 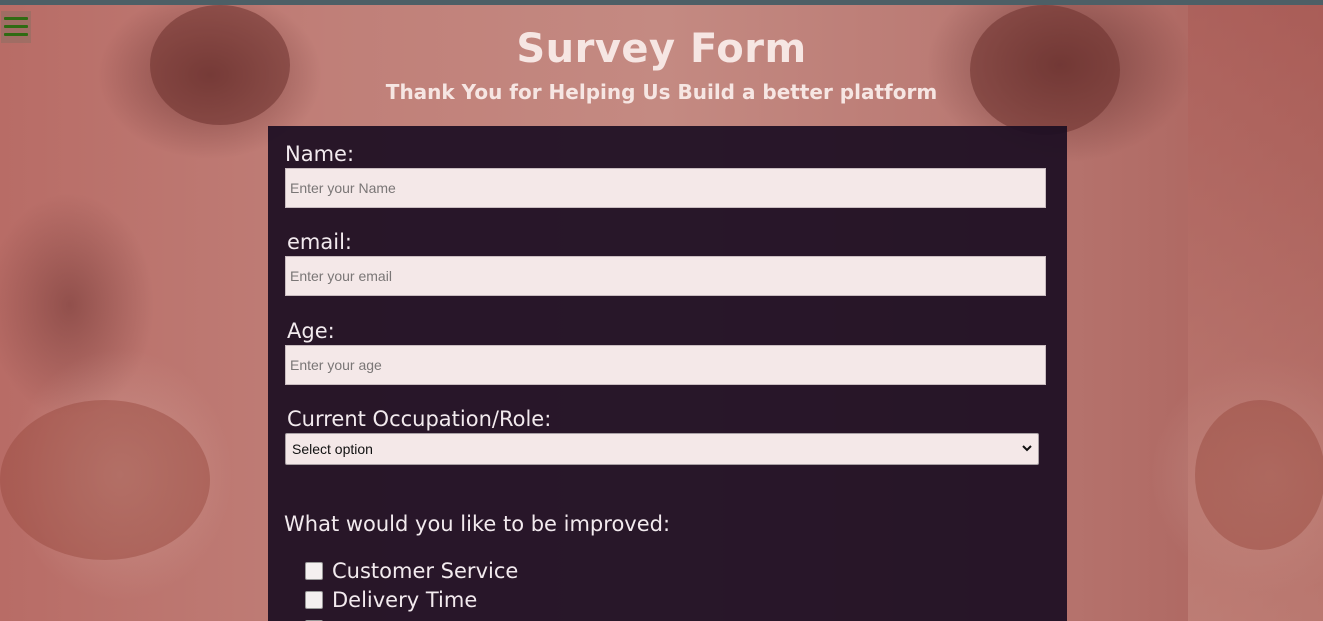 What do you see at coordinates (665, 188) in the screenshot?
I see `name-input` at bounding box center [665, 188].